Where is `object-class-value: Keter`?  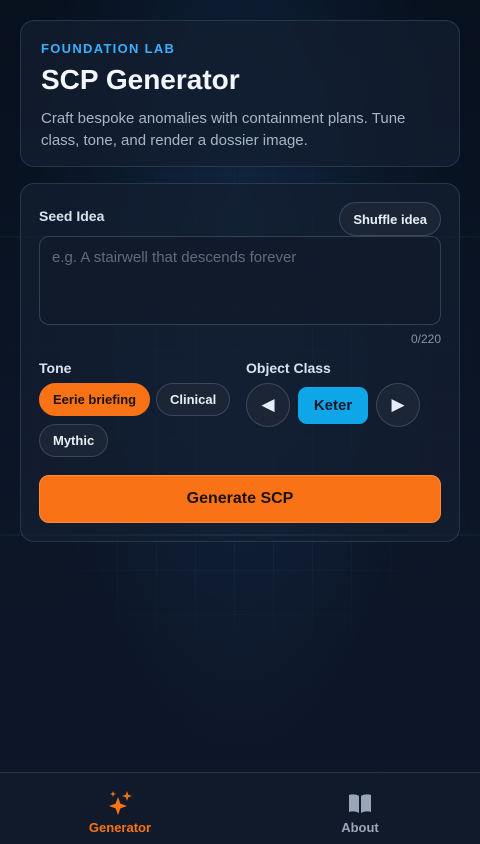
object-class-value: Keter is located at coordinates (333, 405).